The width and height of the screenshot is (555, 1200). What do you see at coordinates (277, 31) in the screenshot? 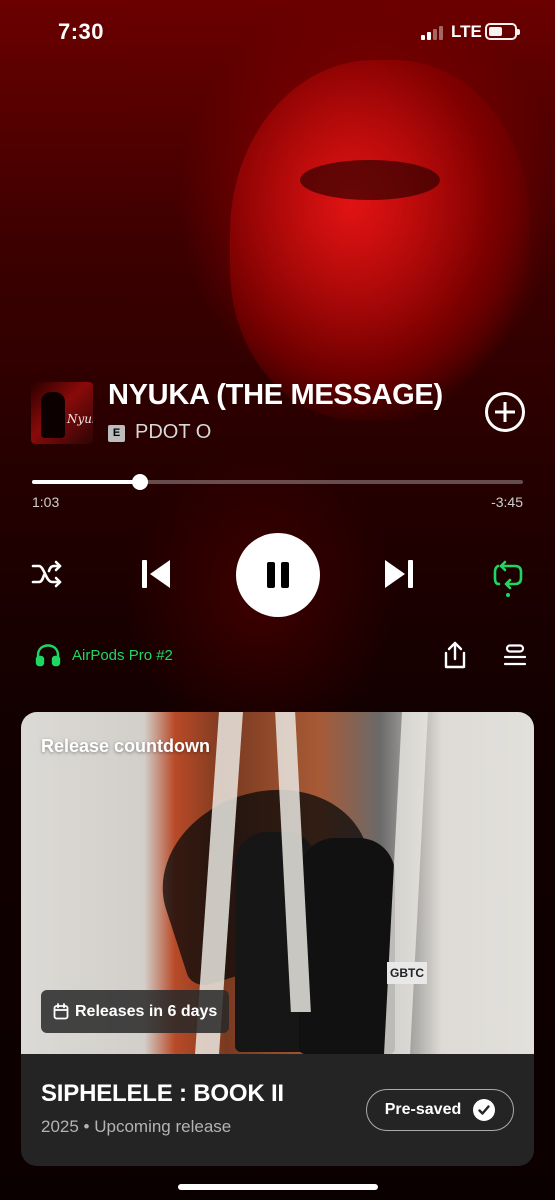
I see `status-bar: 7:30 LTE` at bounding box center [277, 31].